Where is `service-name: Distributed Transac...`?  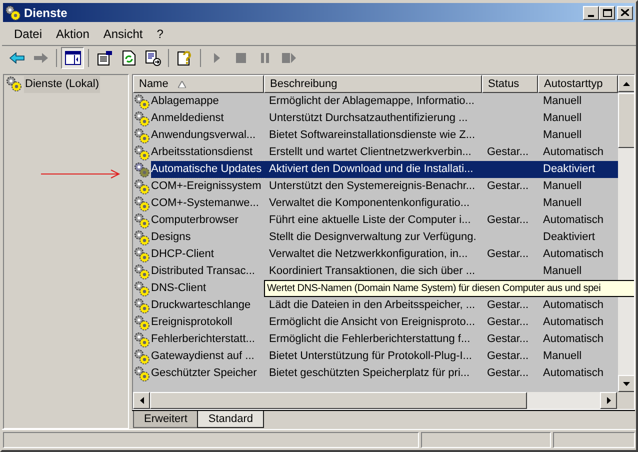 service-name: Distributed Transac... is located at coordinates (203, 272).